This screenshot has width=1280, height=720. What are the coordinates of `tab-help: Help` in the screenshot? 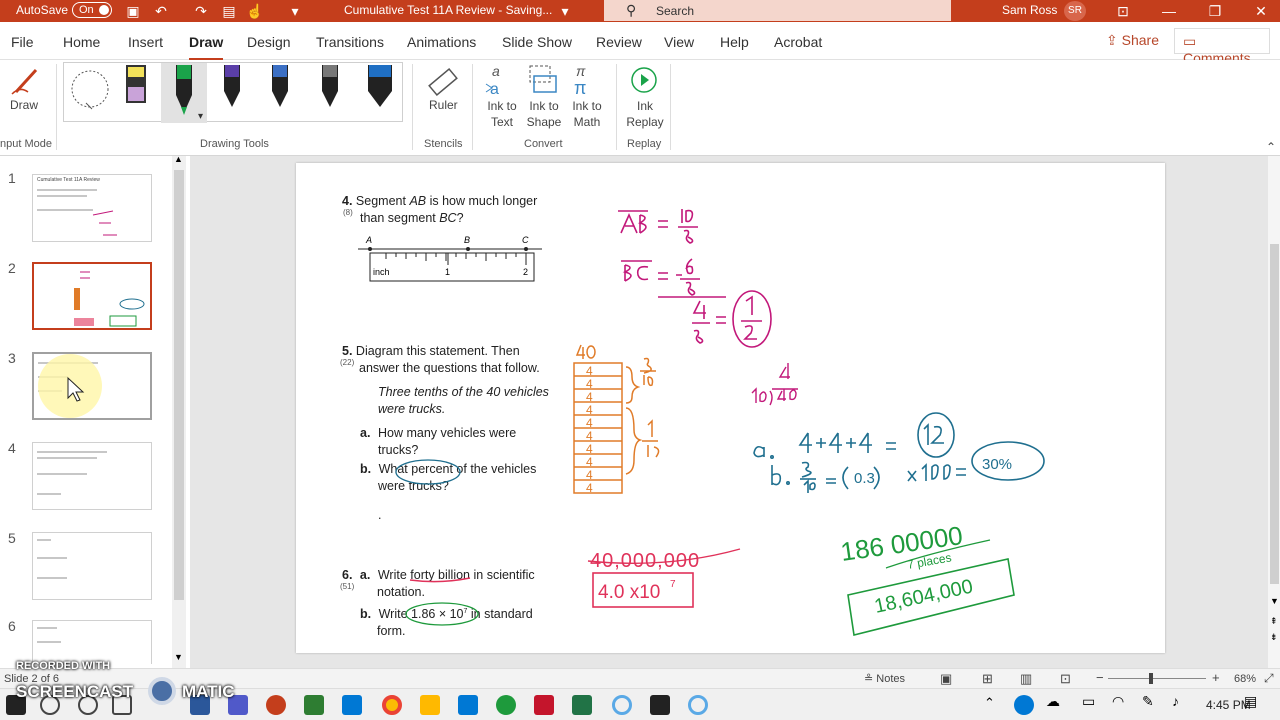 It's located at (734, 42).